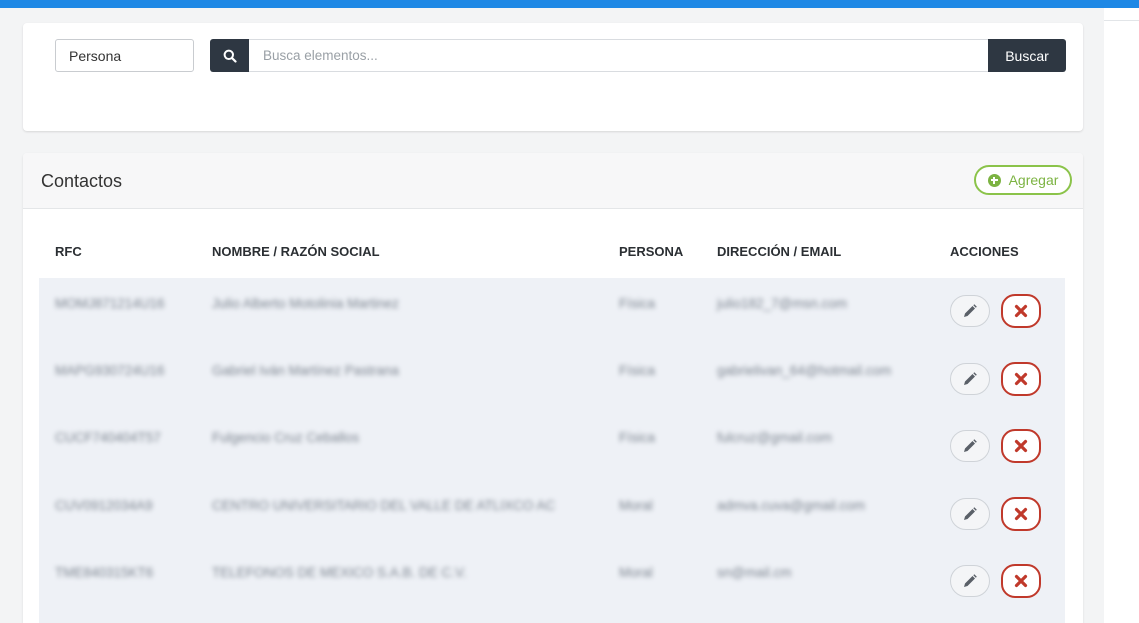  I want to click on header-nombre: NOMBRE / RAZÓN SOCIAL, so click(296, 251).